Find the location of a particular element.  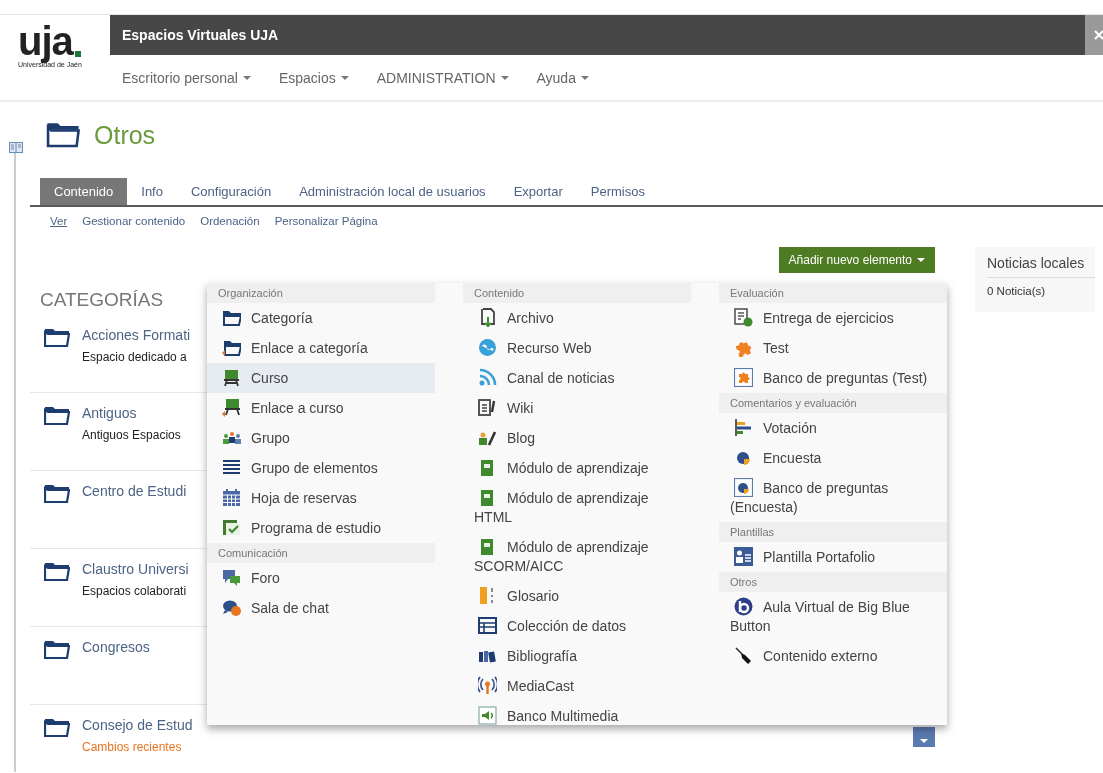

category-link: Claustro Universi is located at coordinates (135, 569).